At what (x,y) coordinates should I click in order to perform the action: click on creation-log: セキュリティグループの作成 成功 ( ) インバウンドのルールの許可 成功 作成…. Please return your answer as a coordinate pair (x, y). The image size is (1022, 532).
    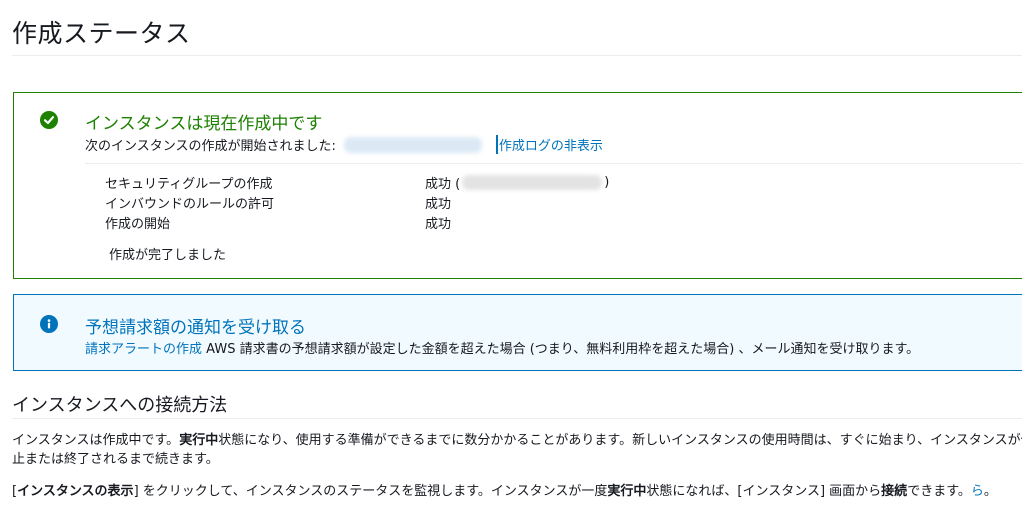
    Looking at the image, I should click on (357, 202).